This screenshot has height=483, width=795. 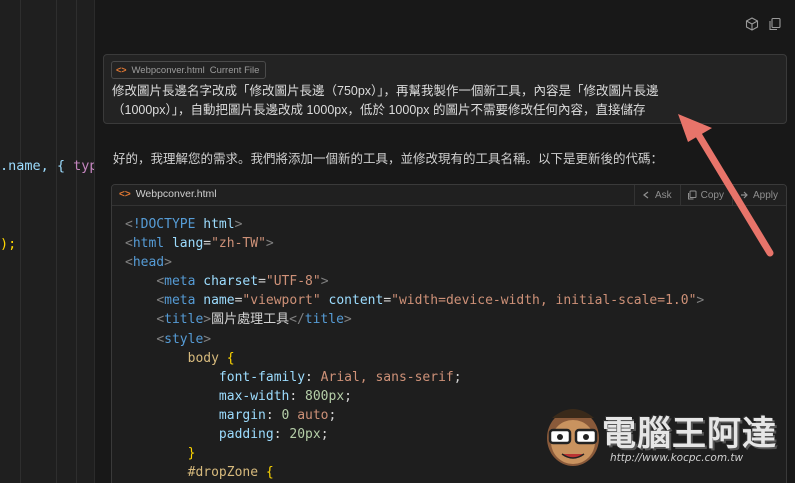 I want to click on watermark-title: 電腦王阿達, so click(x=689, y=434).